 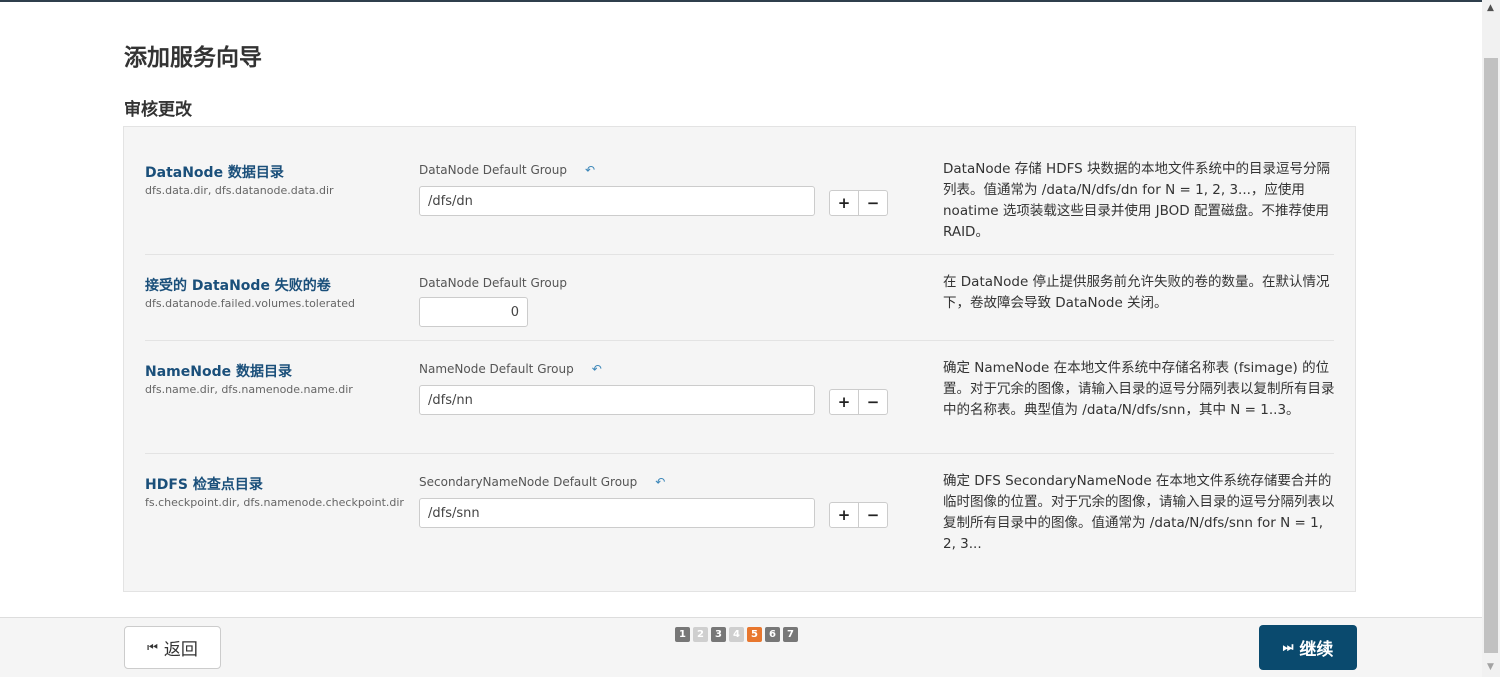 I want to click on group-label: SecondaryNameNode Default Group ↶, so click(x=542, y=482).